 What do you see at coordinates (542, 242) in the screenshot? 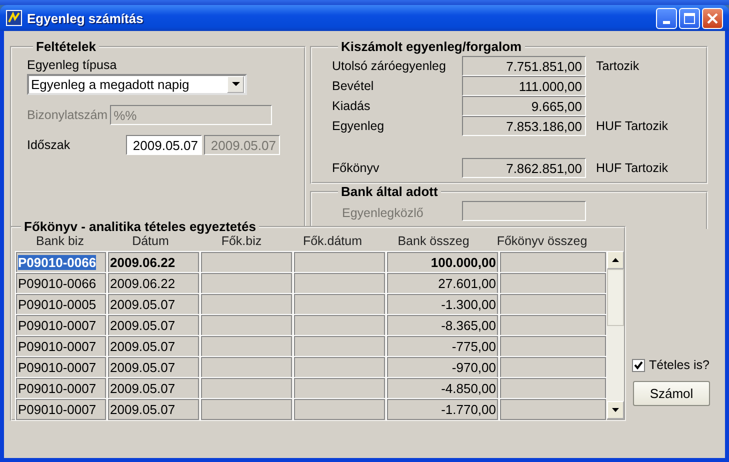
I see `column-header: Főkönyv összeg` at bounding box center [542, 242].